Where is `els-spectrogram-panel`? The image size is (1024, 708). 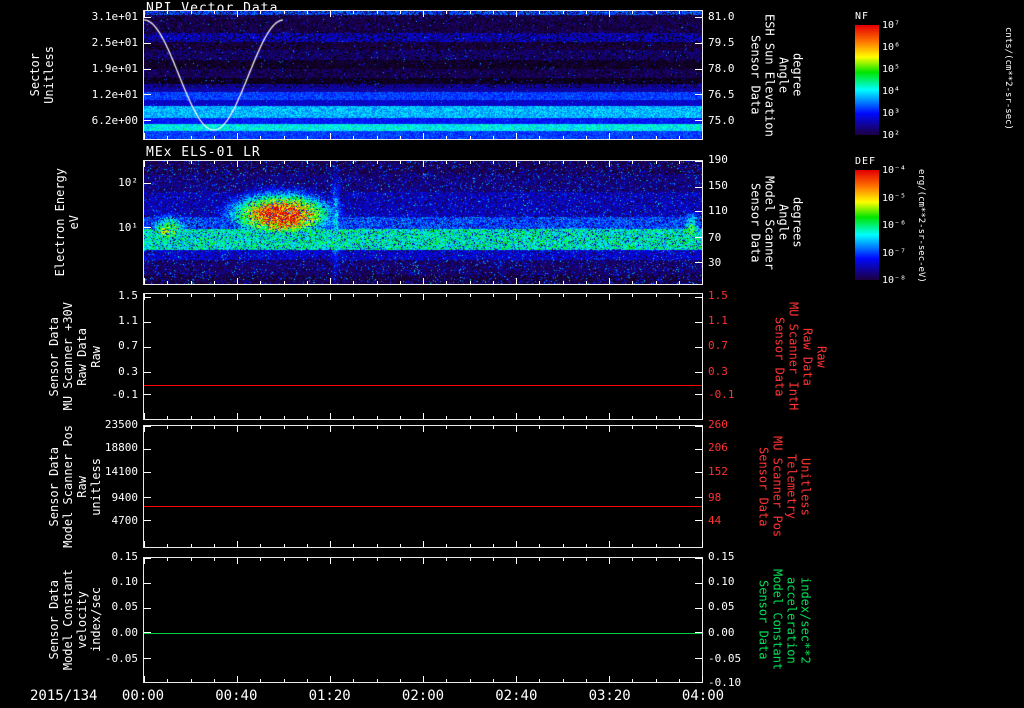 els-spectrogram-panel is located at coordinates (423, 222).